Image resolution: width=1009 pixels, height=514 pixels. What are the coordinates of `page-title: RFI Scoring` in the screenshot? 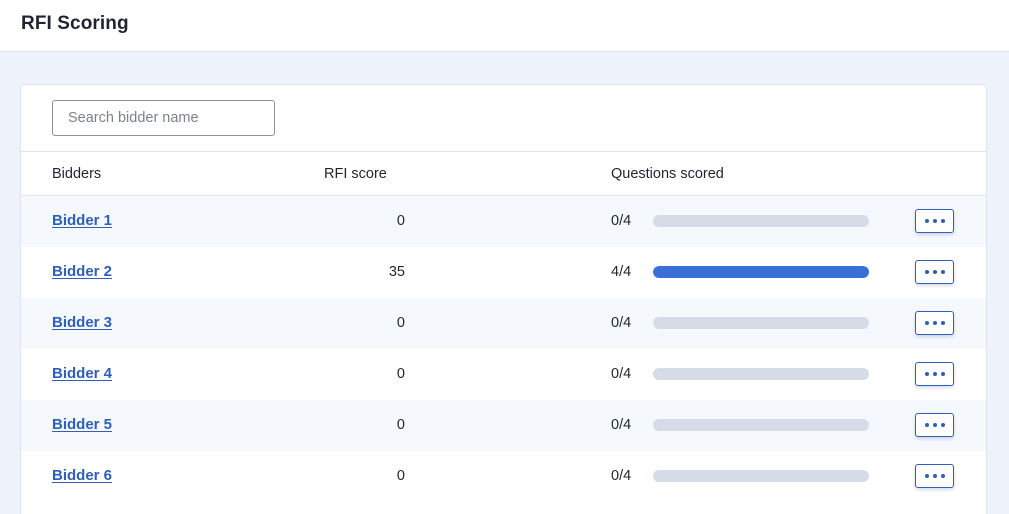 It's located at (75, 23).